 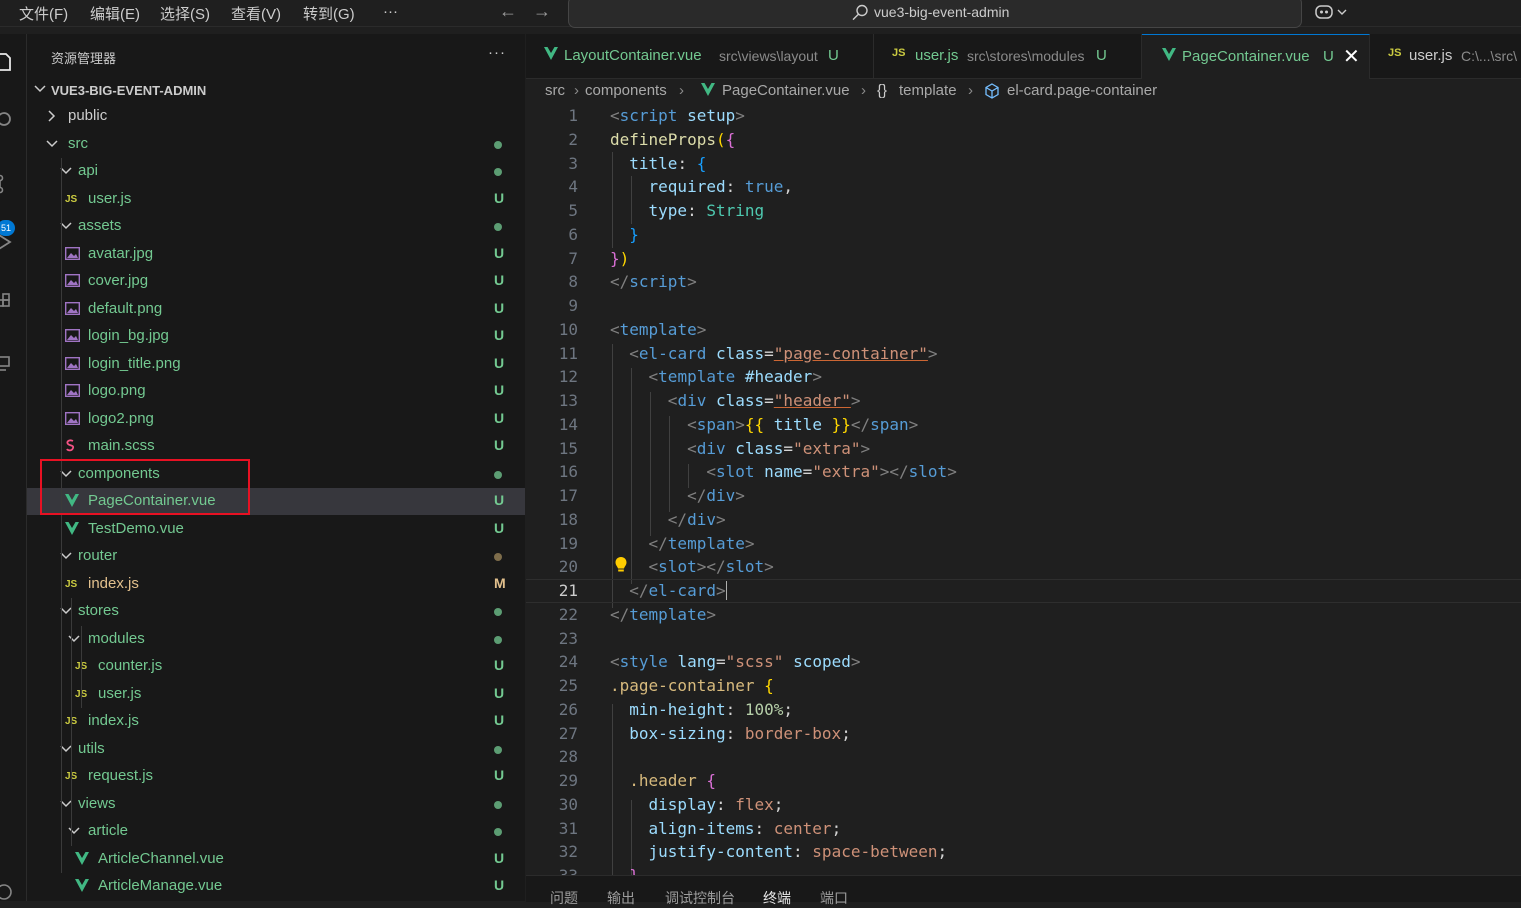 I want to click on workspace-root-folder: VUE3-BIG-EVENT-ADMIN, so click(x=128, y=90).